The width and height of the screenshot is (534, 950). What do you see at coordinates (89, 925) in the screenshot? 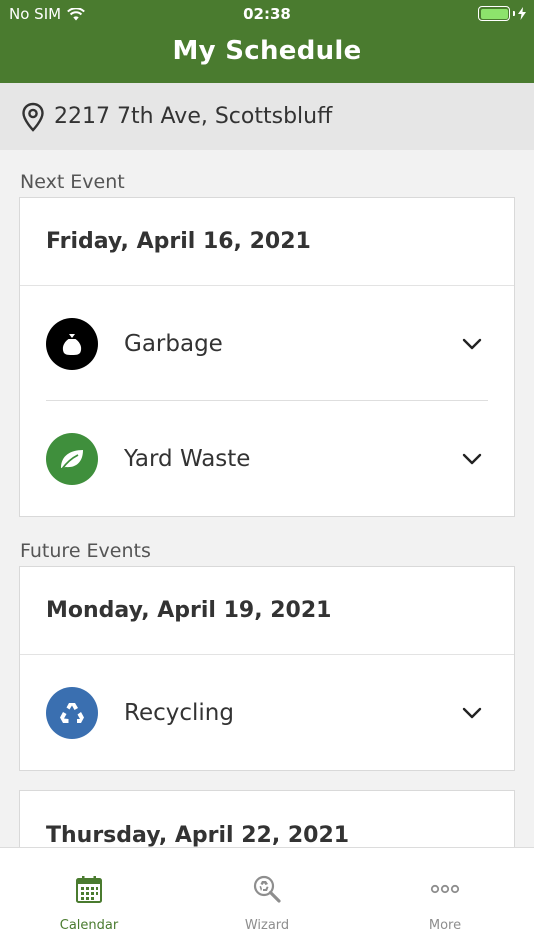
I see `tab-label: Calendar` at bounding box center [89, 925].